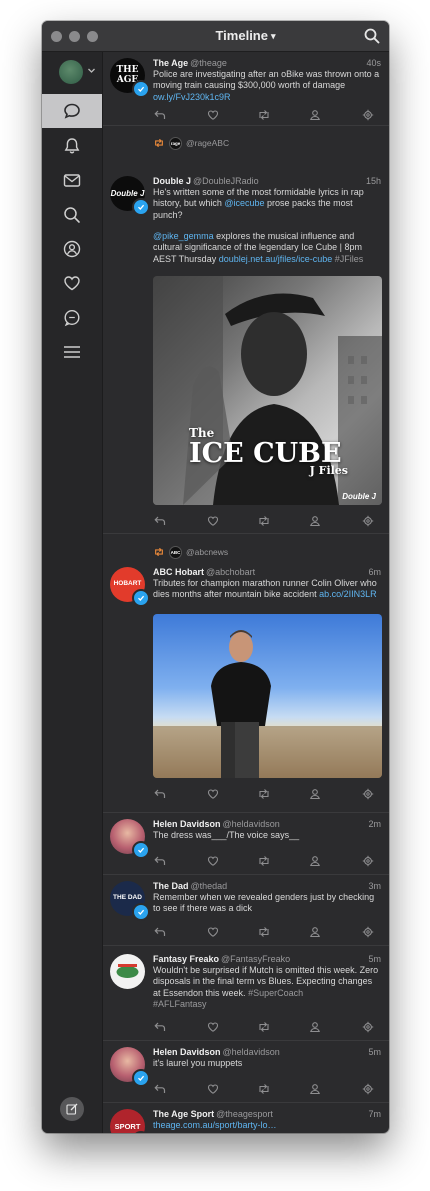  Describe the element at coordinates (183, 1114) in the screenshot. I see `display-name: The Age Sport` at that location.